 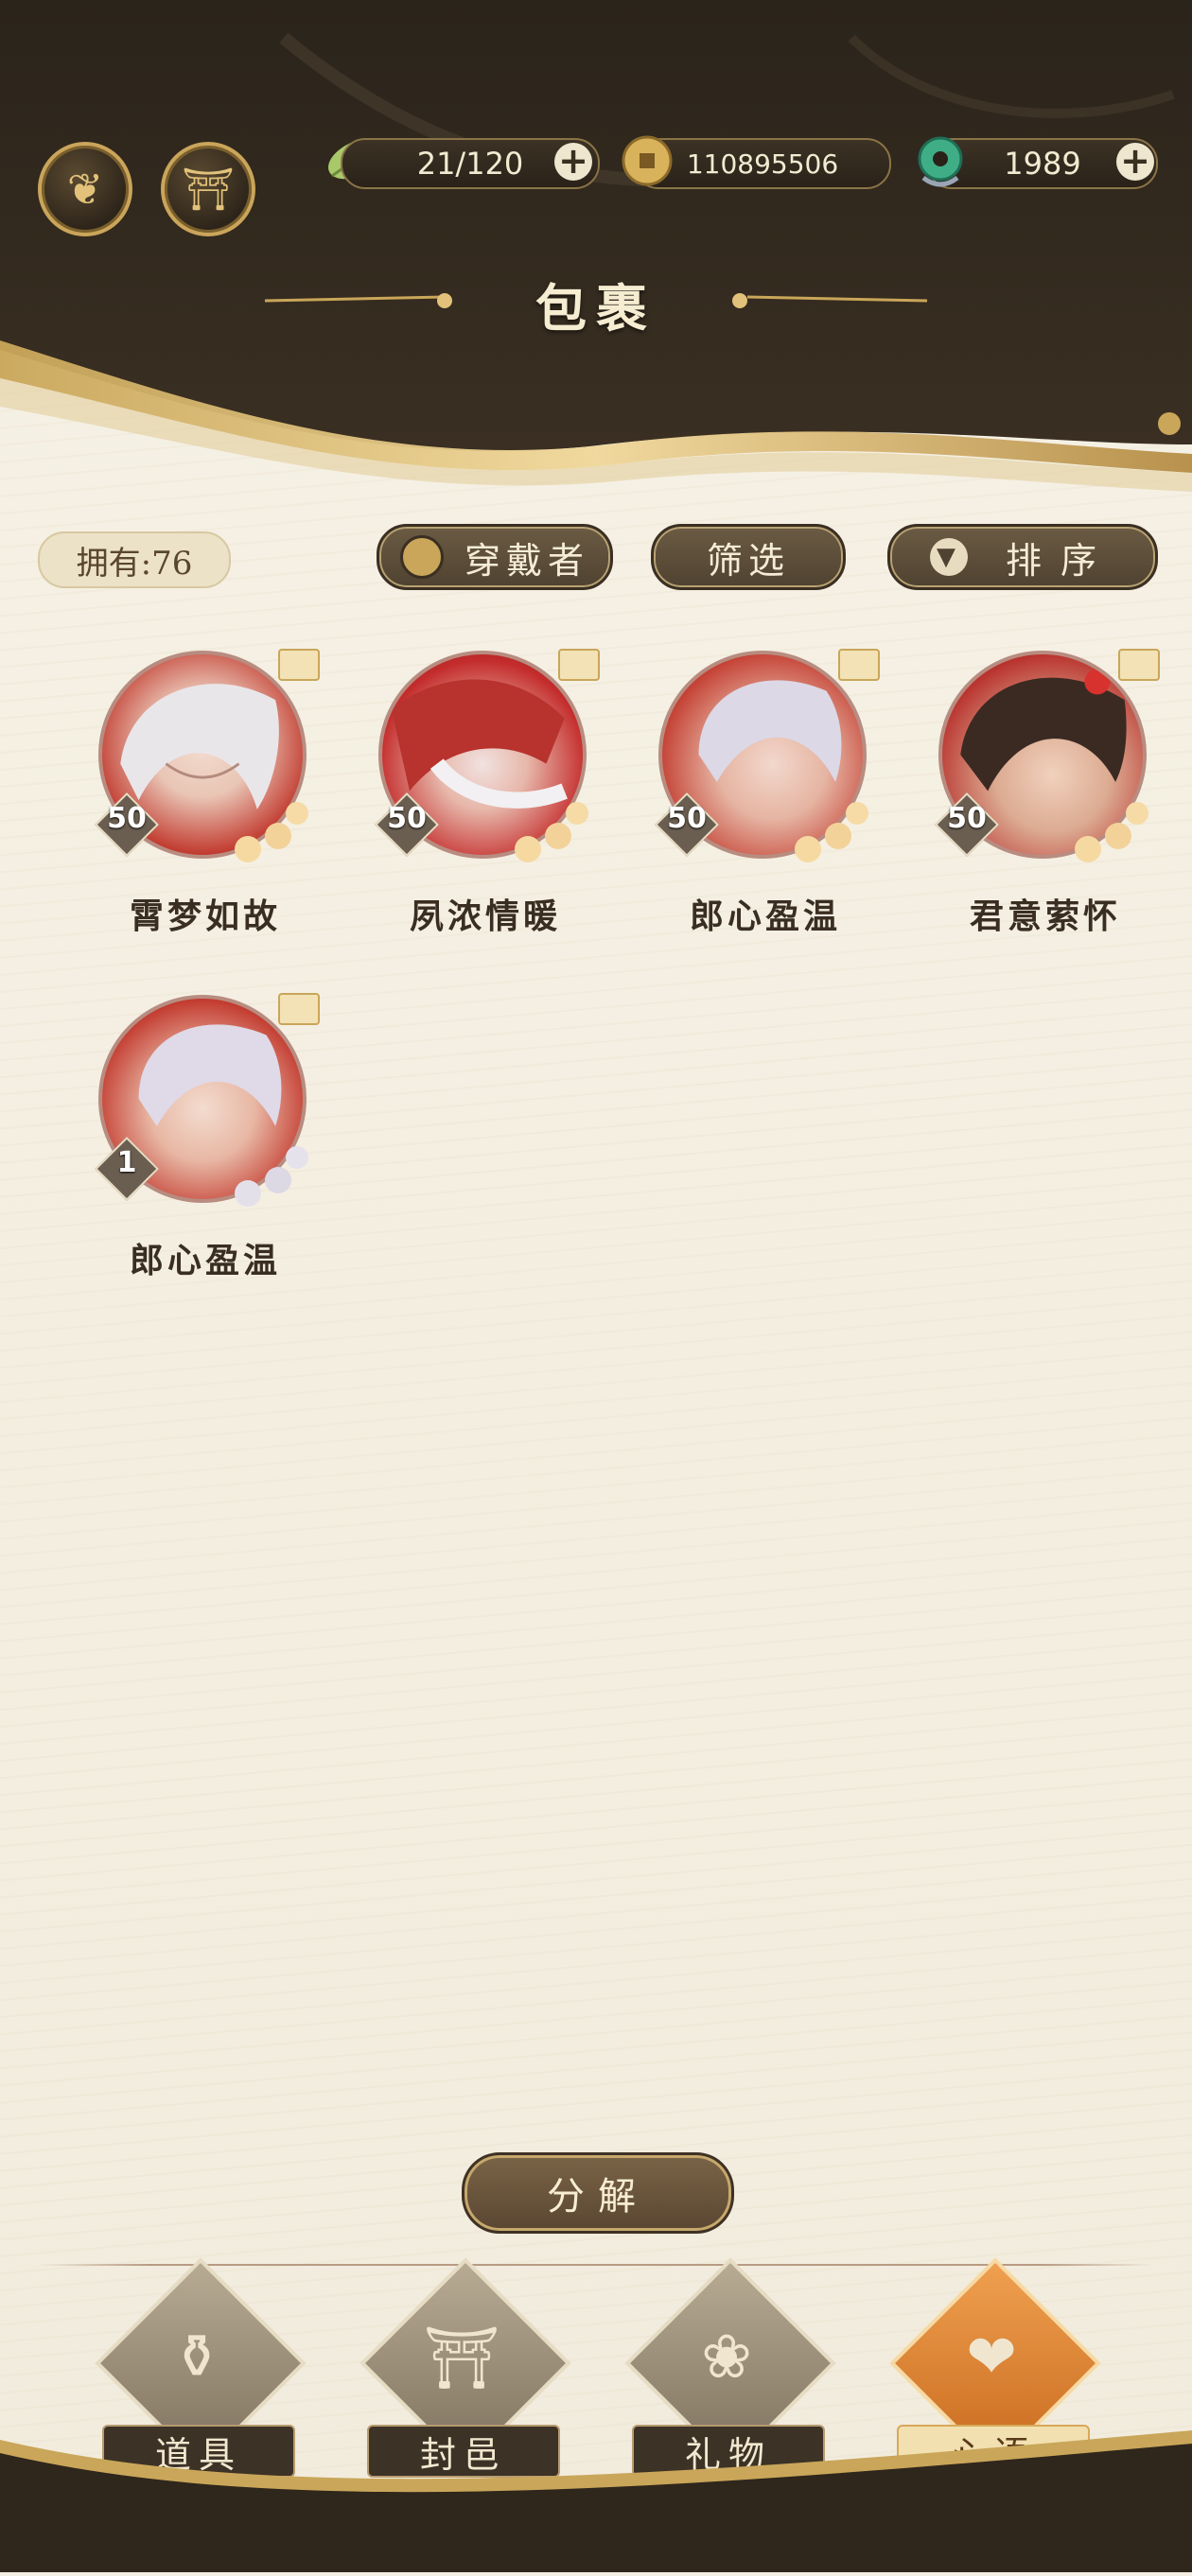 What do you see at coordinates (485, 916) in the screenshot?
I see `item-name: 夙浓情暖` at bounding box center [485, 916].